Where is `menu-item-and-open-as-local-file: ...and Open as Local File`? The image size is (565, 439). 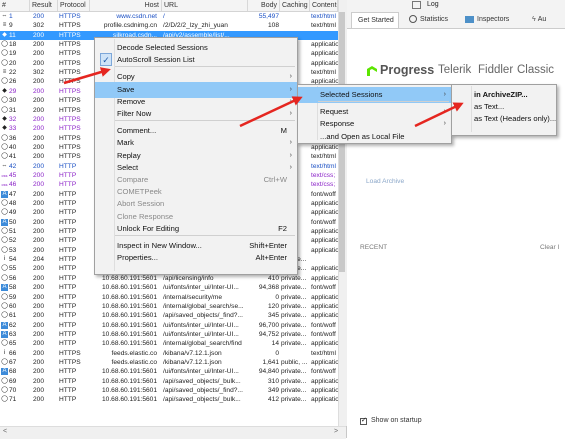
menu-item-and-open-as-local-file: ...and Open as Local File is located at coordinates (374, 137).